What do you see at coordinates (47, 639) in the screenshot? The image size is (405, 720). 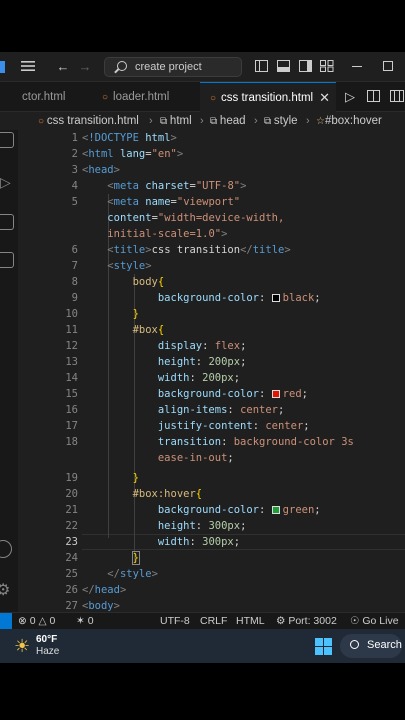 I see `temperature-label: 60°F` at bounding box center [47, 639].